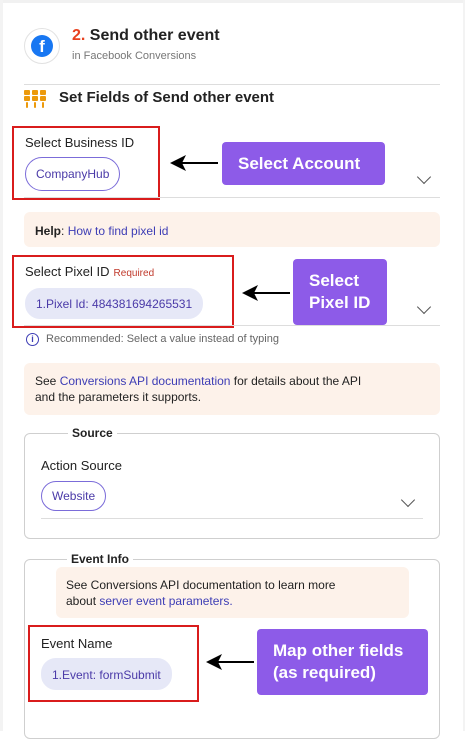 The width and height of the screenshot is (465, 739). I want to click on info-icon: i, so click(32, 339).